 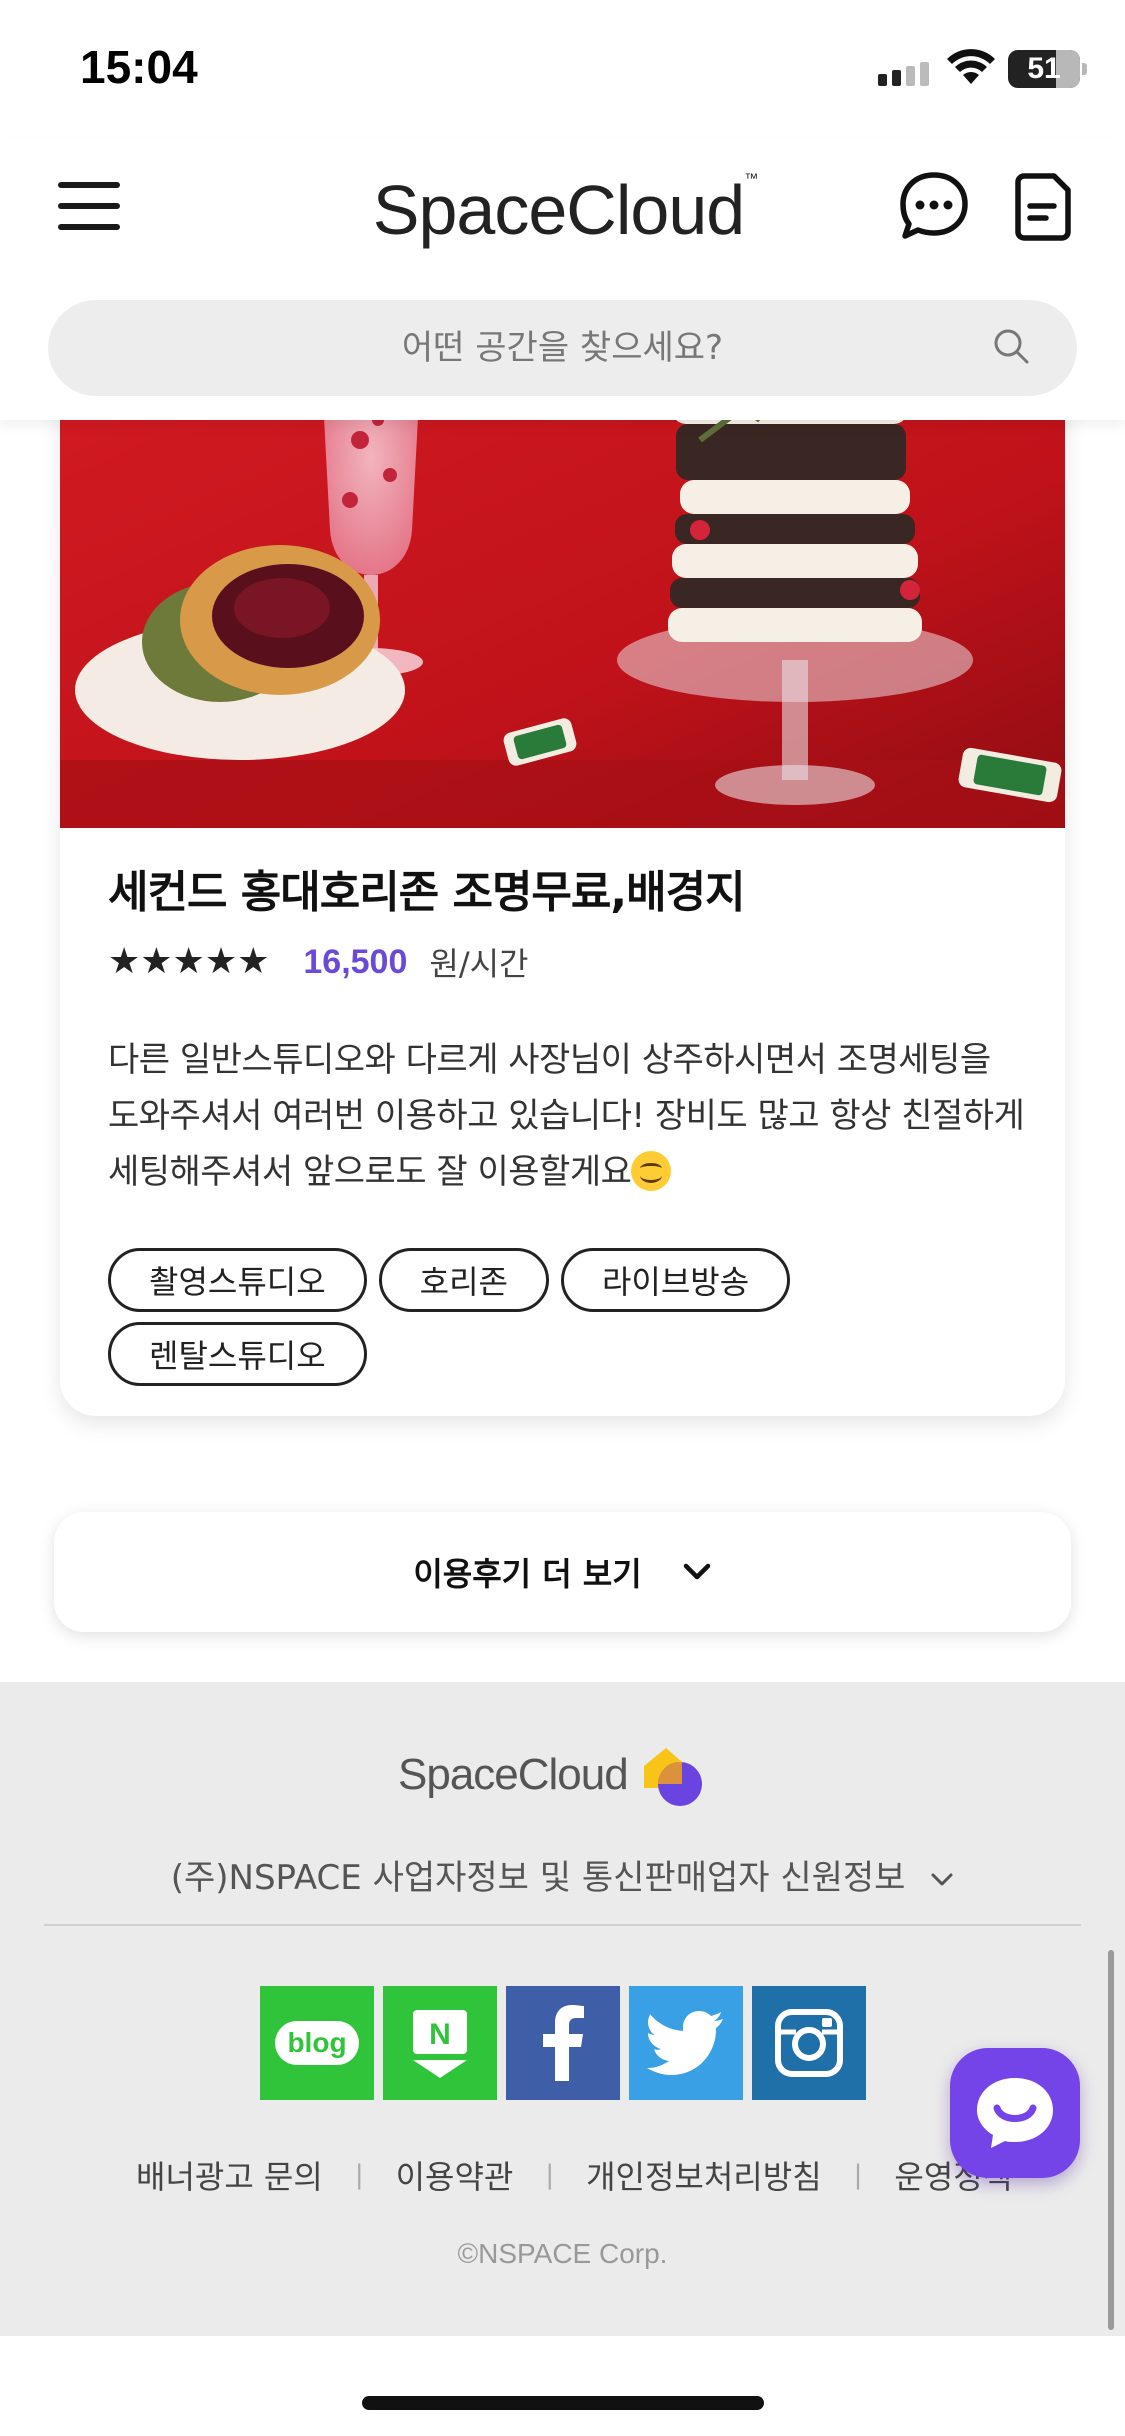 I want to click on facebook-icon, so click(x=563, y=2043).